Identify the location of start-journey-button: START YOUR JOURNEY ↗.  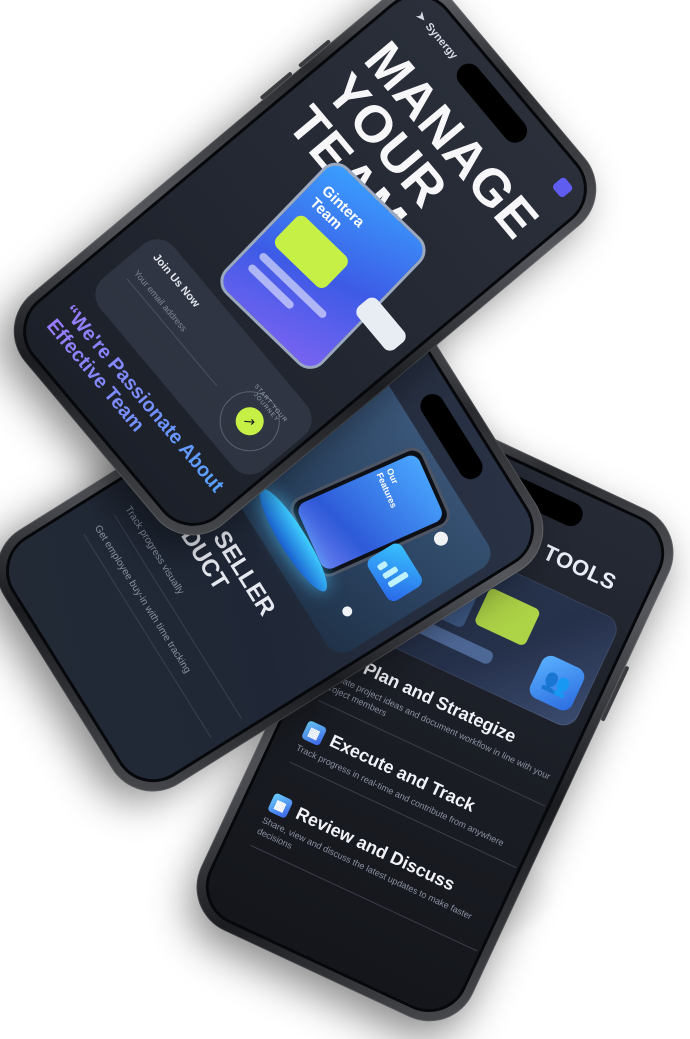
(249, 421).